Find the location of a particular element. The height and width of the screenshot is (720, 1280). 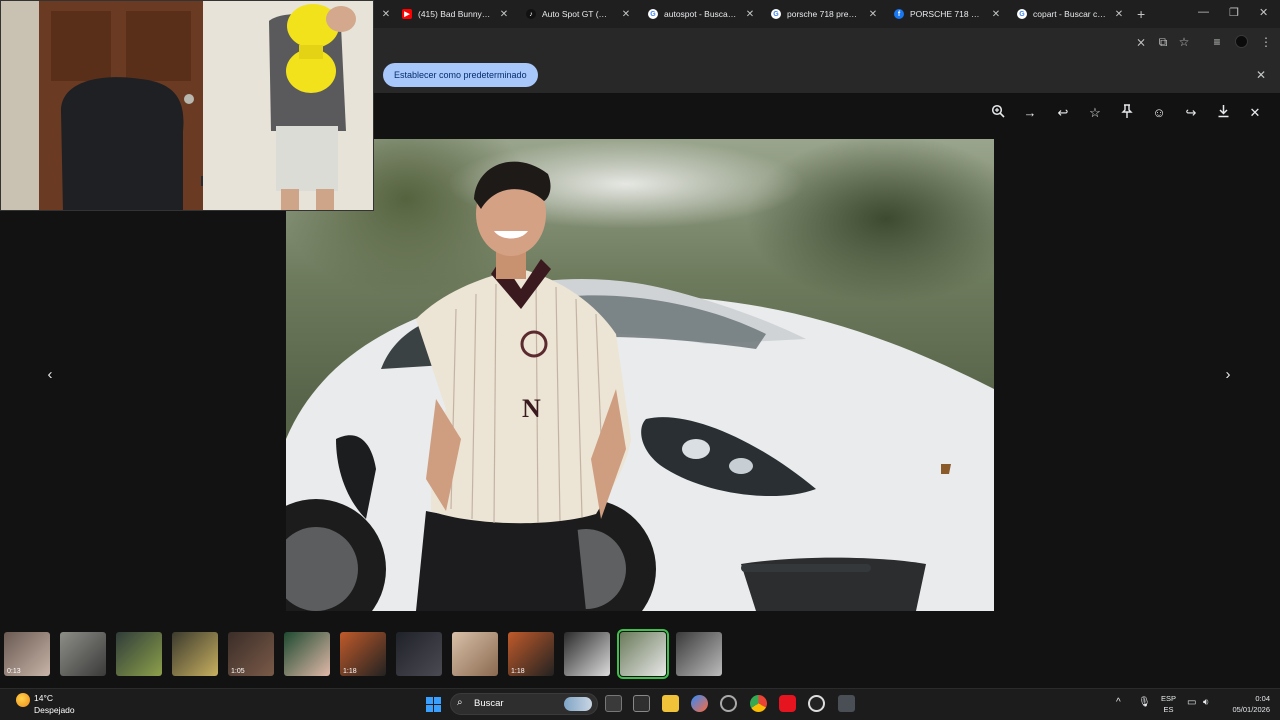

tab-bad-bunny: ▶ (415) Bad Bunny - Pa ✕ is located at coordinates (456, 14).